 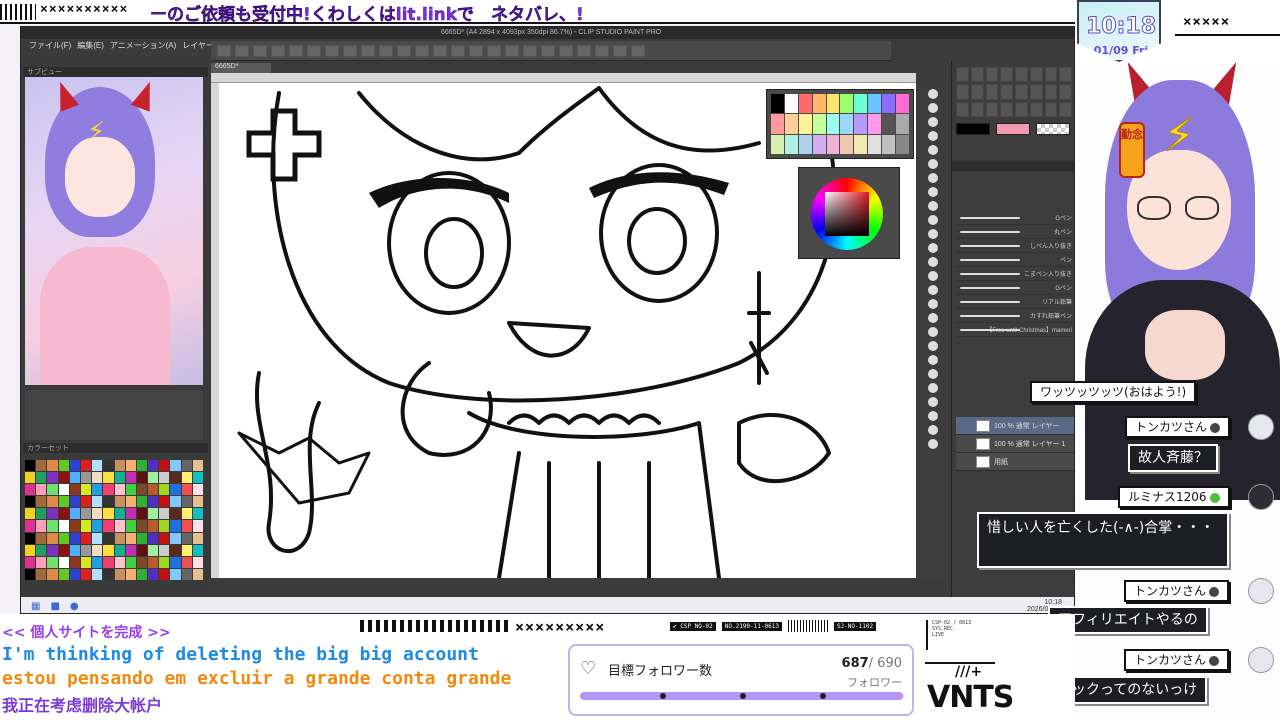 What do you see at coordinates (1014, 92) in the screenshot?
I see `tool-grid` at bounding box center [1014, 92].